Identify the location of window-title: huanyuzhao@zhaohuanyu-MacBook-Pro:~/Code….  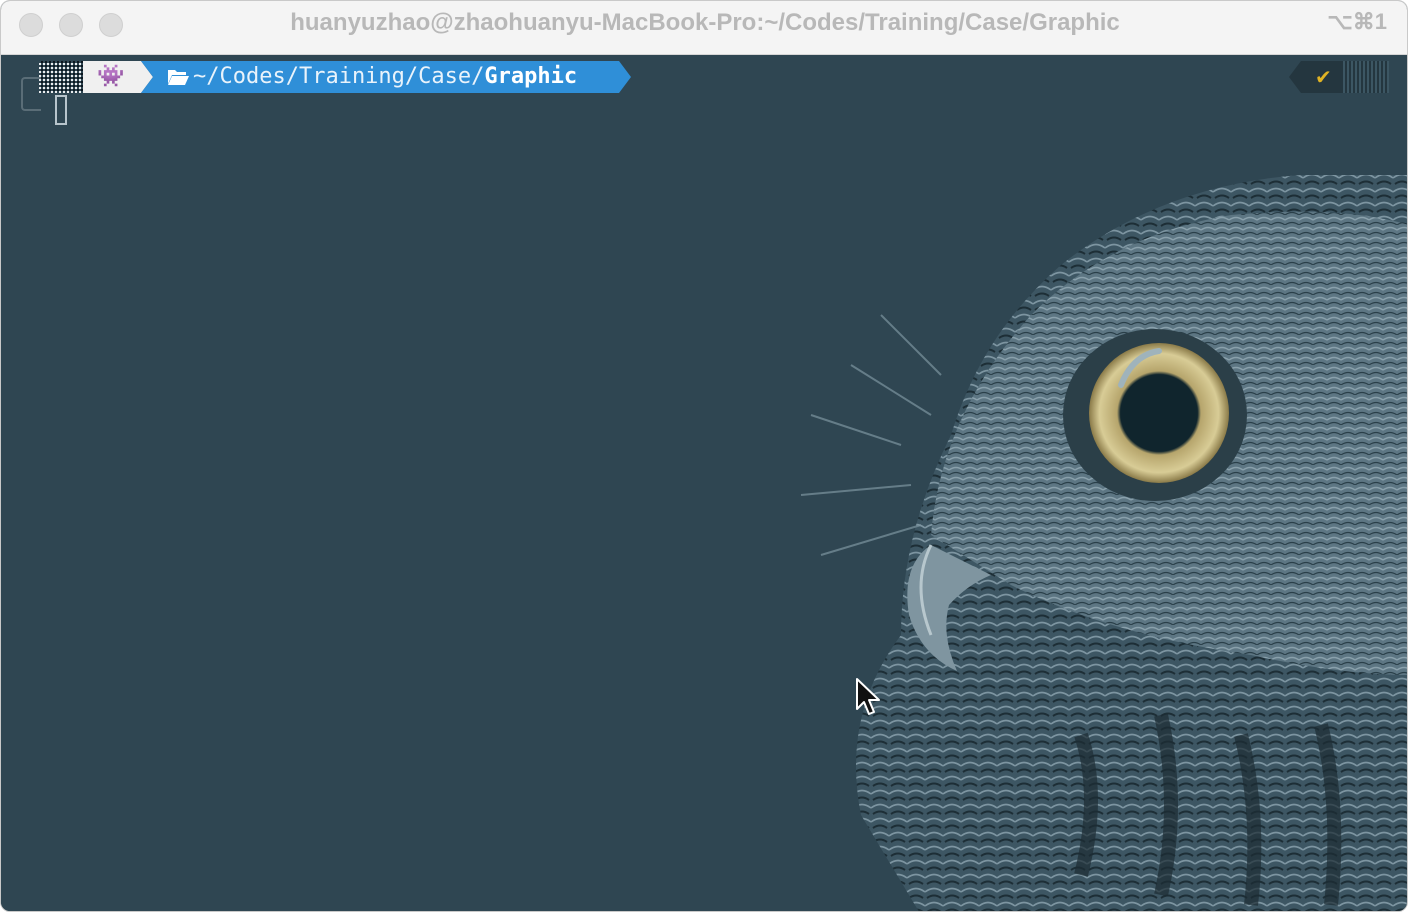
(705, 22).